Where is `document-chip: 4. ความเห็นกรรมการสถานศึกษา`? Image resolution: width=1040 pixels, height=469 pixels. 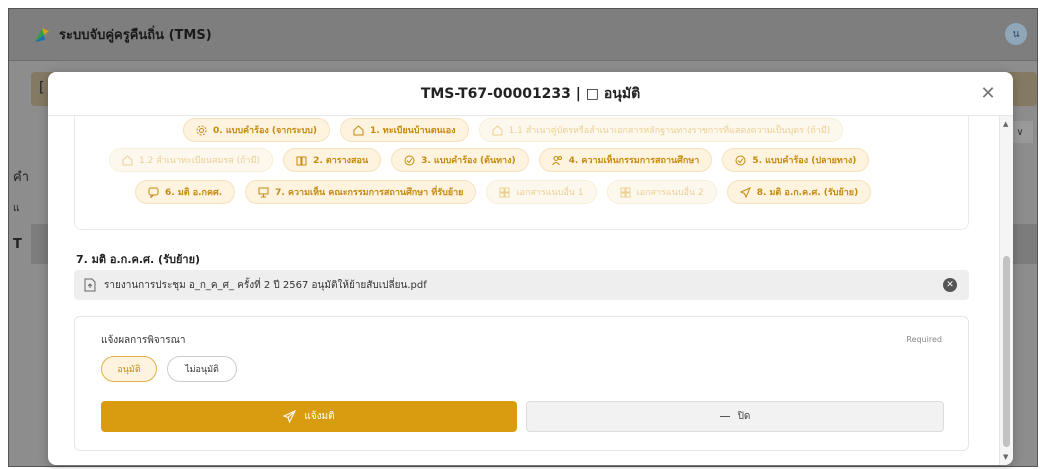
document-chip: 4. ความเห็นกรรมการสถานศึกษา is located at coordinates (625, 160).